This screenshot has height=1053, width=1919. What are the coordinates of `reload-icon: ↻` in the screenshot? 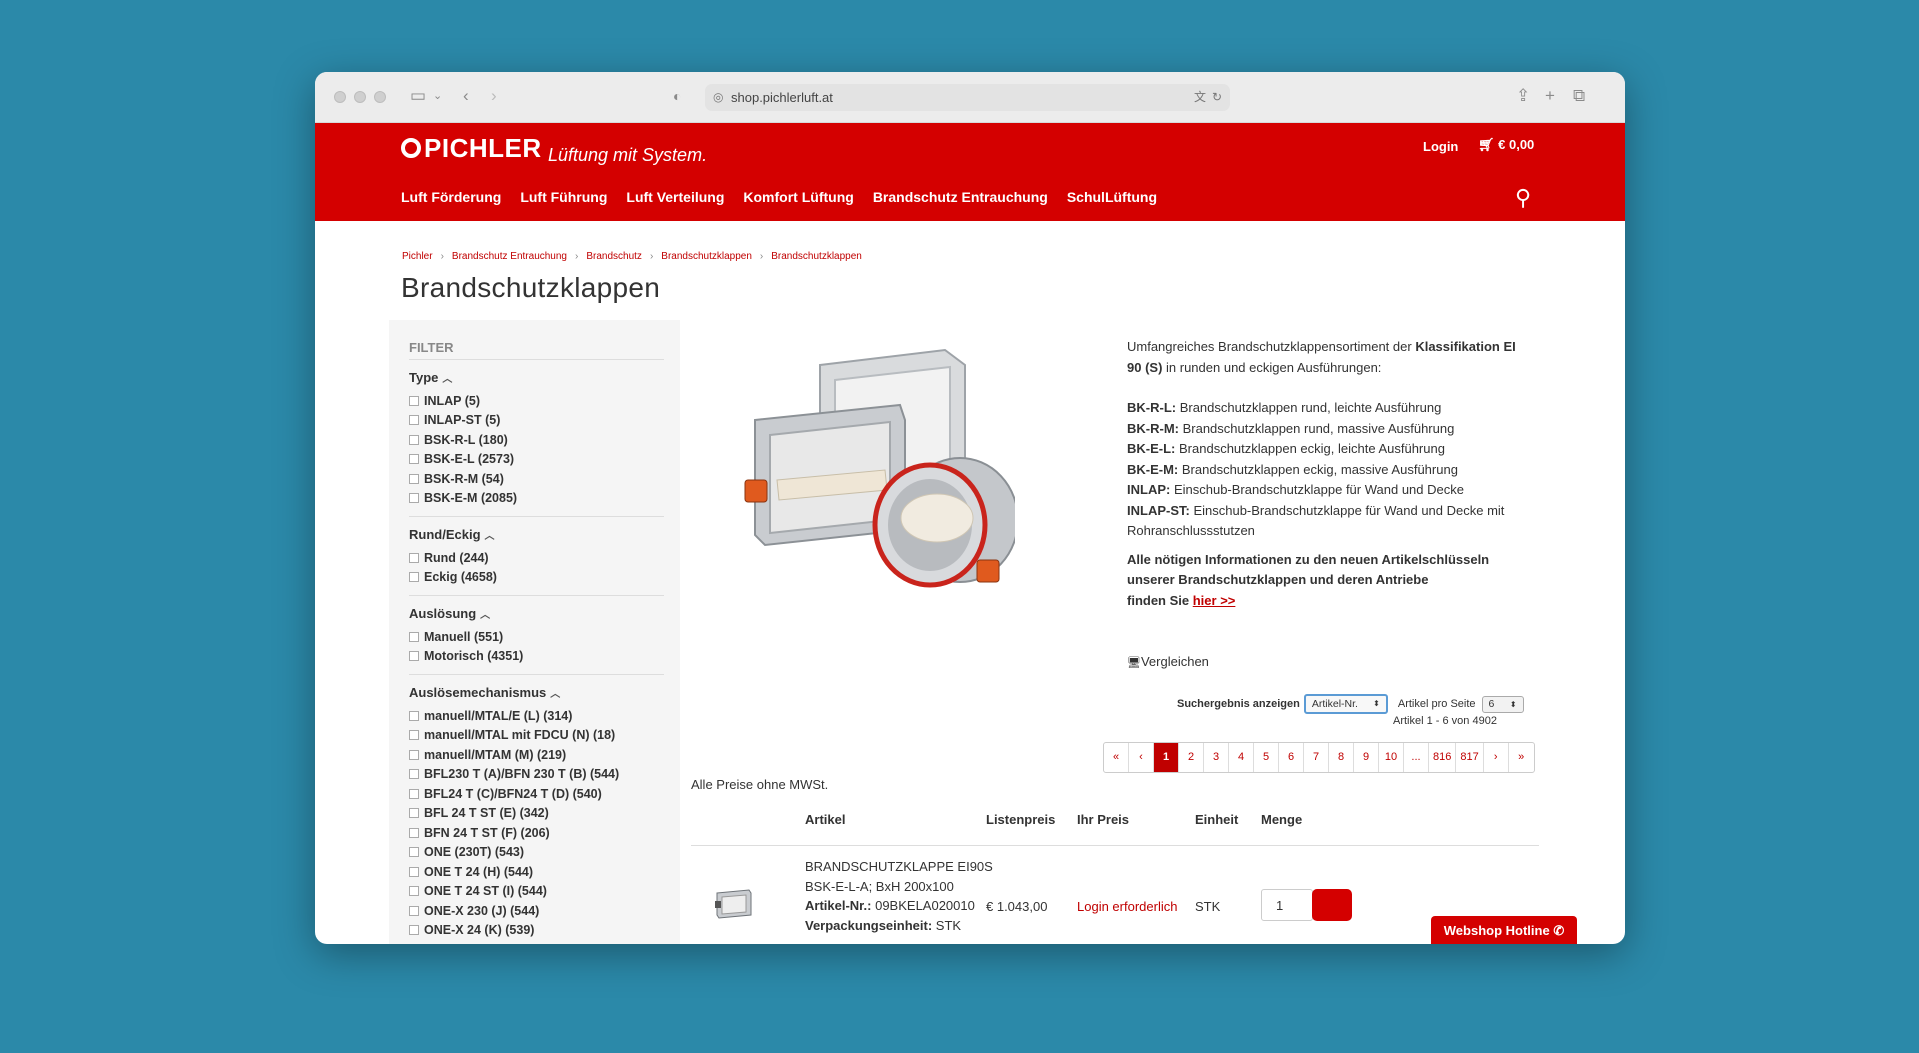 It's located at (1217, 97).